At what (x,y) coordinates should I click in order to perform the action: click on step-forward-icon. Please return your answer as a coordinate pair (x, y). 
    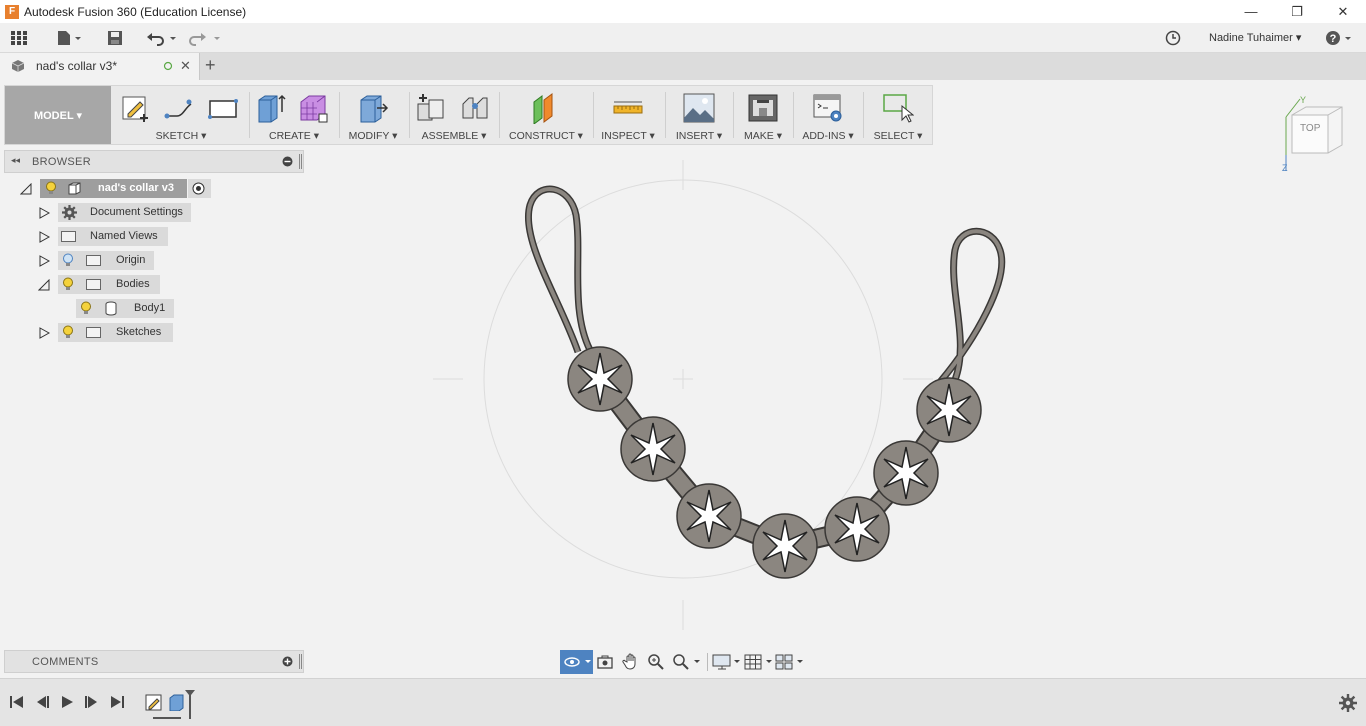
    Looking at the image, I should click on (92, 702).